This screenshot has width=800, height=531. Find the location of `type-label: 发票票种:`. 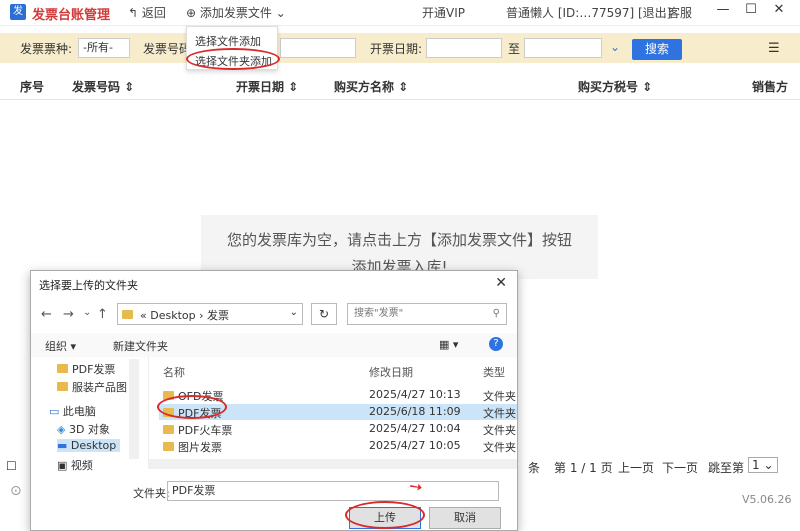

type-label: 发票票种: is located at coordinates (46, 49).